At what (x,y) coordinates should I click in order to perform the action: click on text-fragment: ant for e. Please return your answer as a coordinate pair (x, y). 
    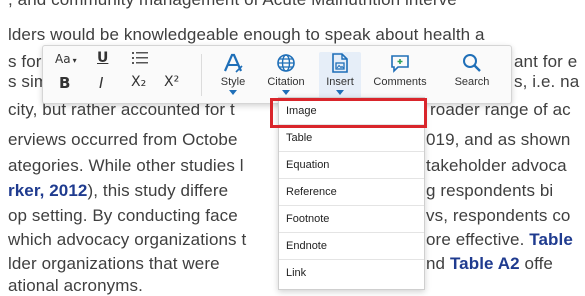
    Looking at the image, I should click on (546, 61).